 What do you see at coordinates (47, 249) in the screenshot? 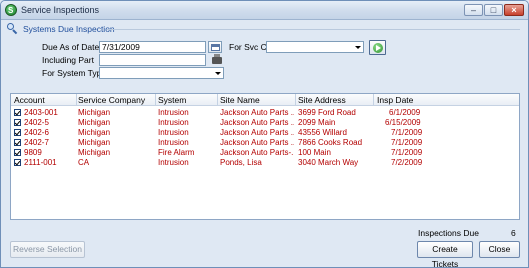
I see `reverse-selection-button: Reverse Selection` at bounding box center [47, 249].